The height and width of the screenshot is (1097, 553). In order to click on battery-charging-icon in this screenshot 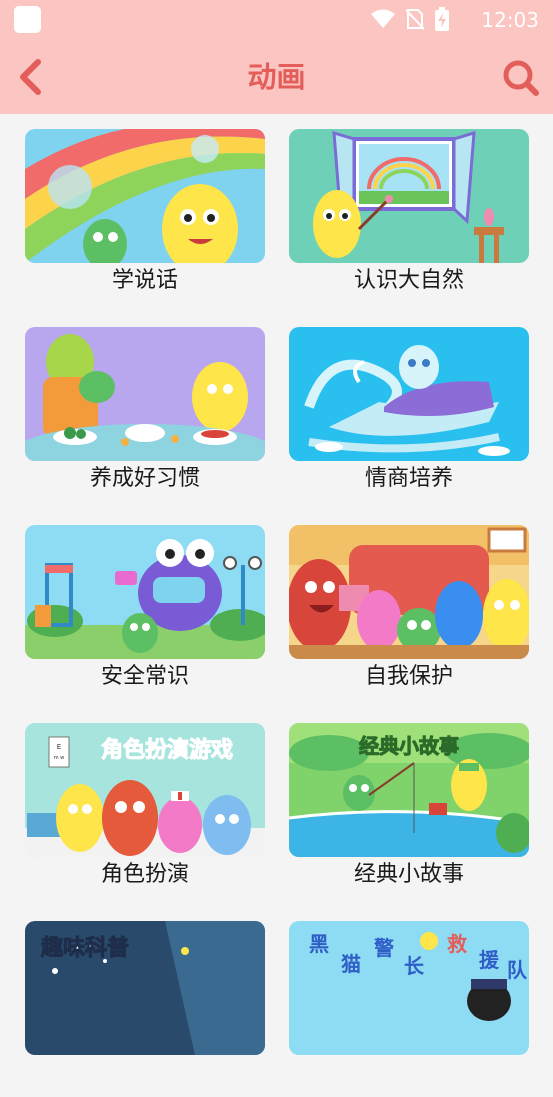, I will do `click(442, 19)`.